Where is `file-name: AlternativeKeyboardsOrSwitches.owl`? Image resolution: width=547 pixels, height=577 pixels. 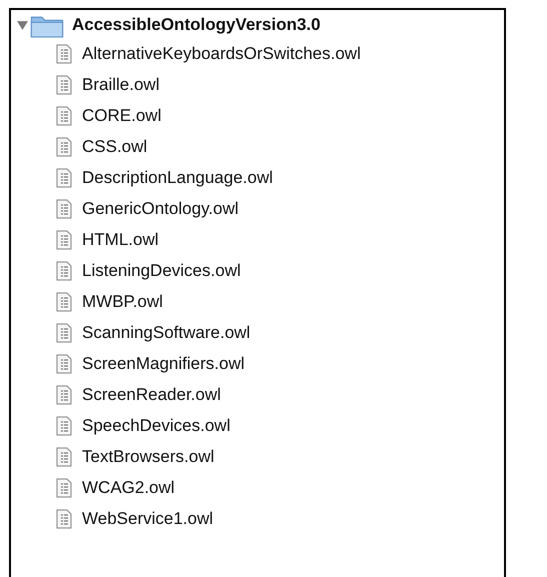
file-name: AlternativeKeyboardsOrSwitches.owl is located at coordinates (221, 54).